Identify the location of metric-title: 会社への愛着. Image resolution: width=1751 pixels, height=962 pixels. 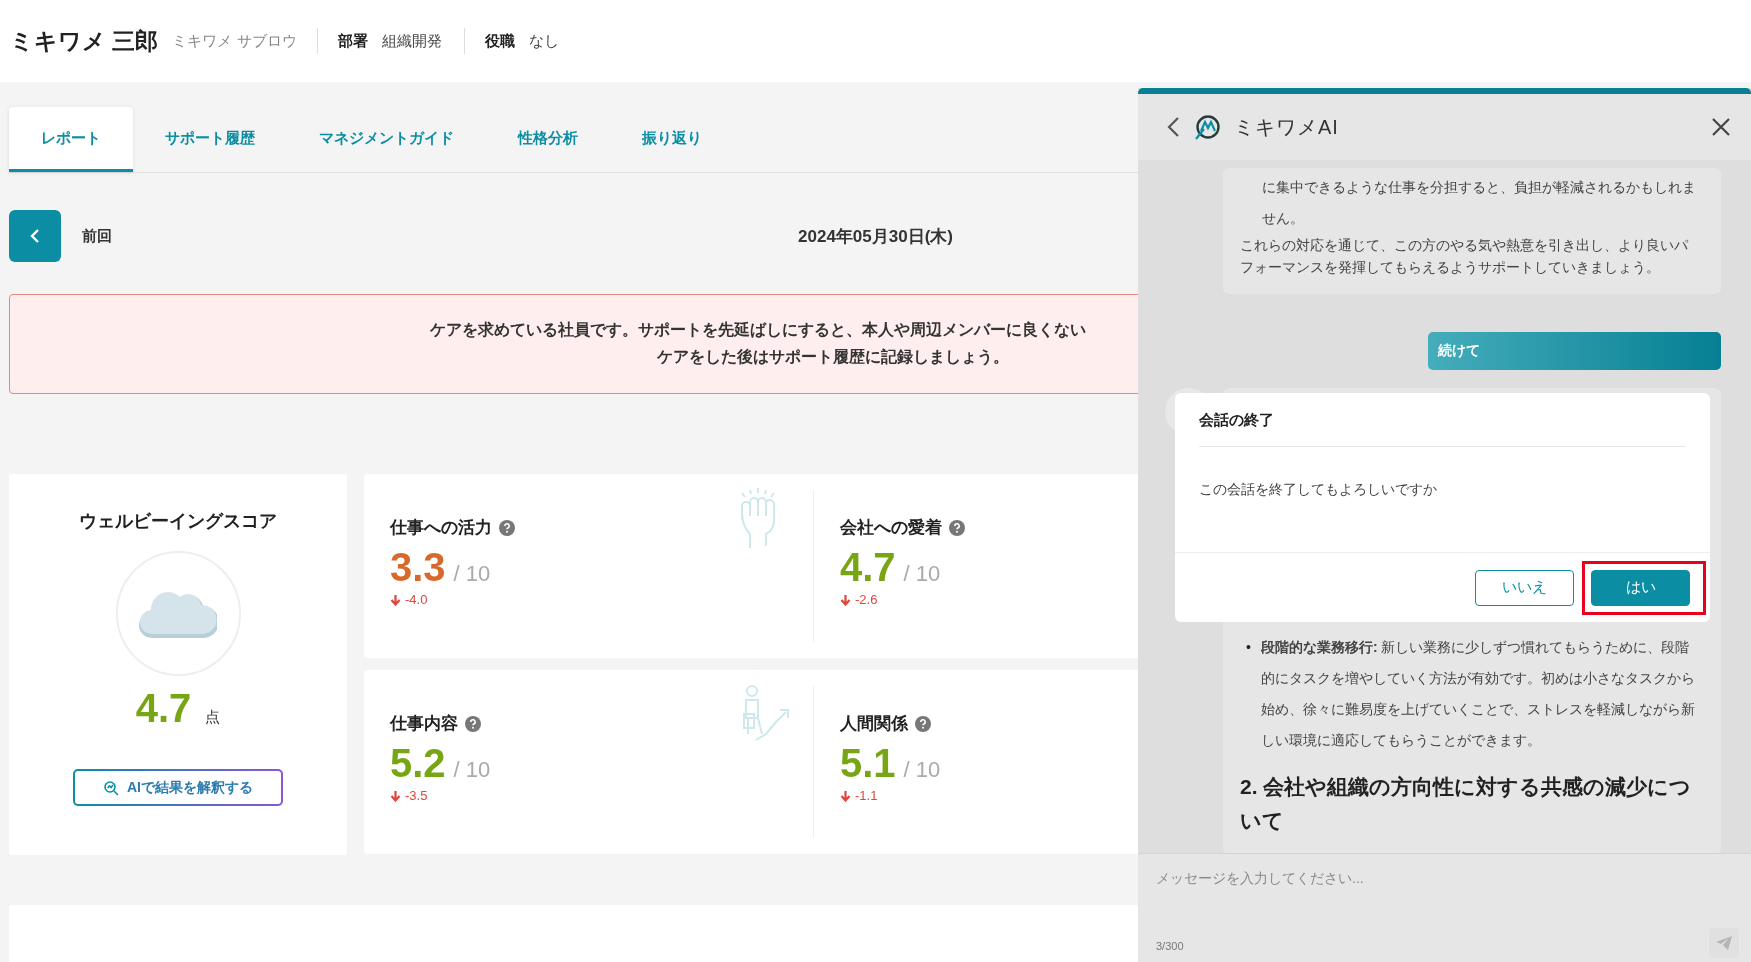
(891, 528).